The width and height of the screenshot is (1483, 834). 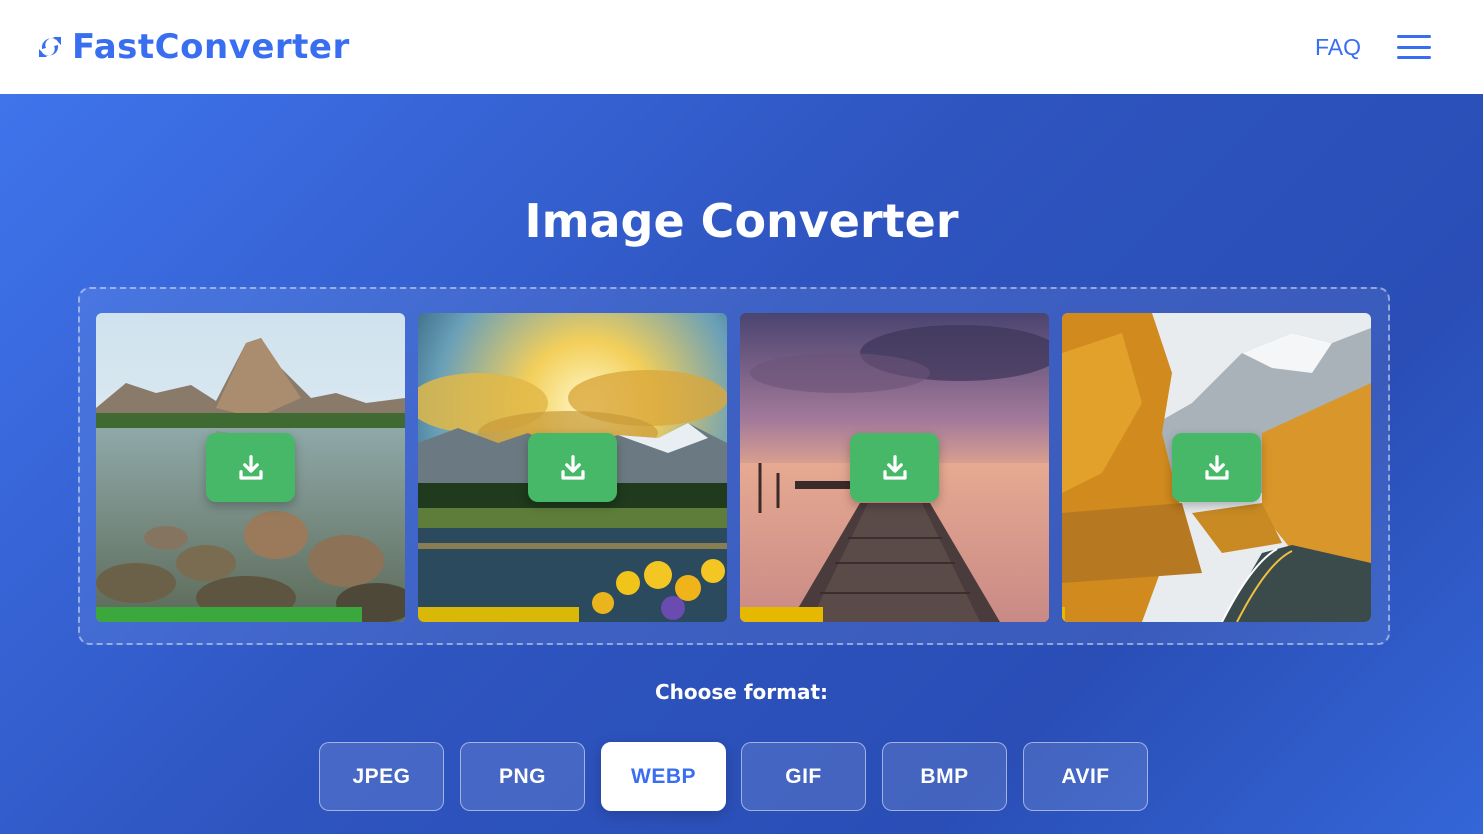 What do you see at coordinates (803, 776) in the screenshot?
I see `format-button-gif: GIF` at bounding box center [803, 776].